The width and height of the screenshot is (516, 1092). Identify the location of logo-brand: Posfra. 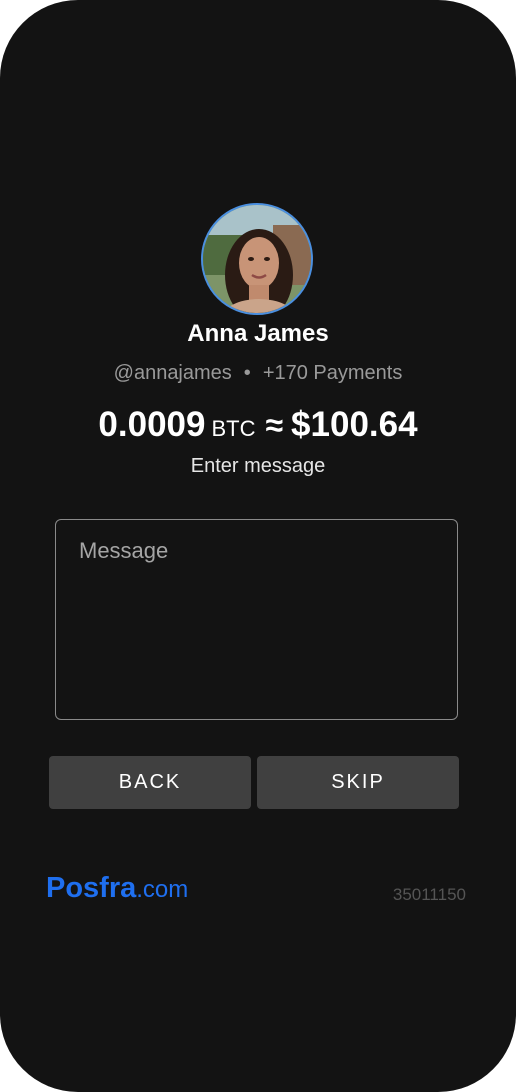
(91, 888).